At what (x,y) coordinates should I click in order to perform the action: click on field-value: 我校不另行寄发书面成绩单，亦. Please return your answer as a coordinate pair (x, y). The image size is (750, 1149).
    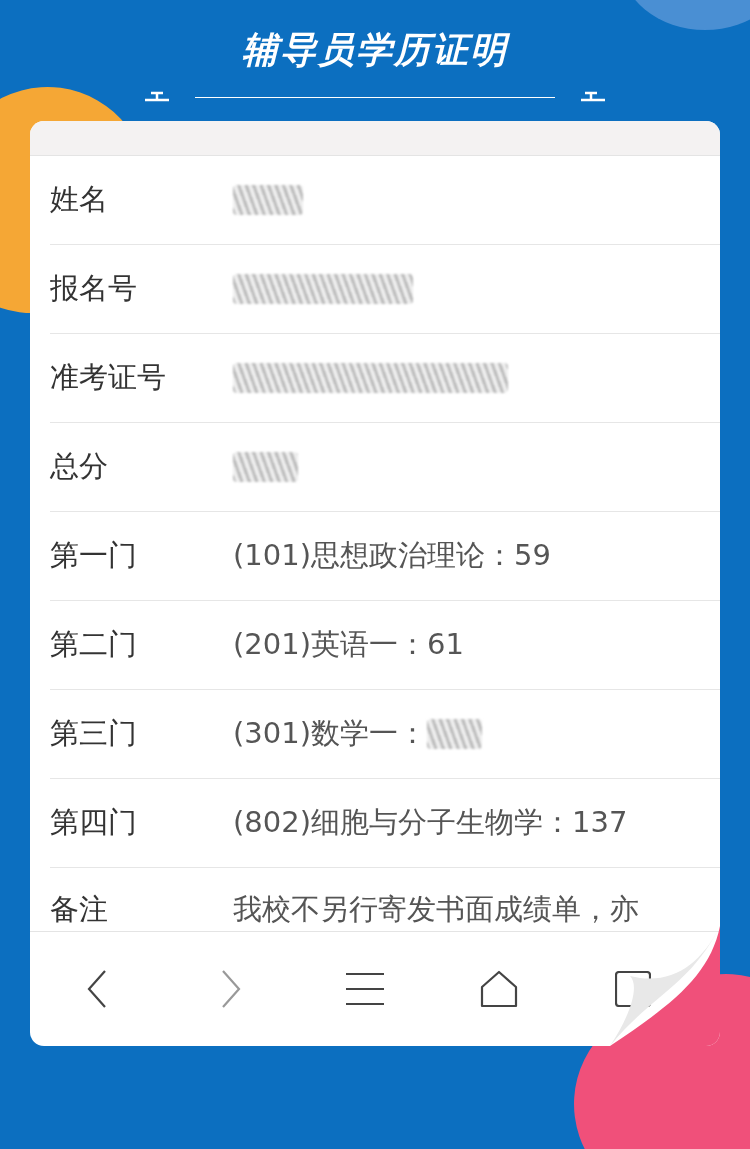
    Looking at the image, I should click on (436, 909).